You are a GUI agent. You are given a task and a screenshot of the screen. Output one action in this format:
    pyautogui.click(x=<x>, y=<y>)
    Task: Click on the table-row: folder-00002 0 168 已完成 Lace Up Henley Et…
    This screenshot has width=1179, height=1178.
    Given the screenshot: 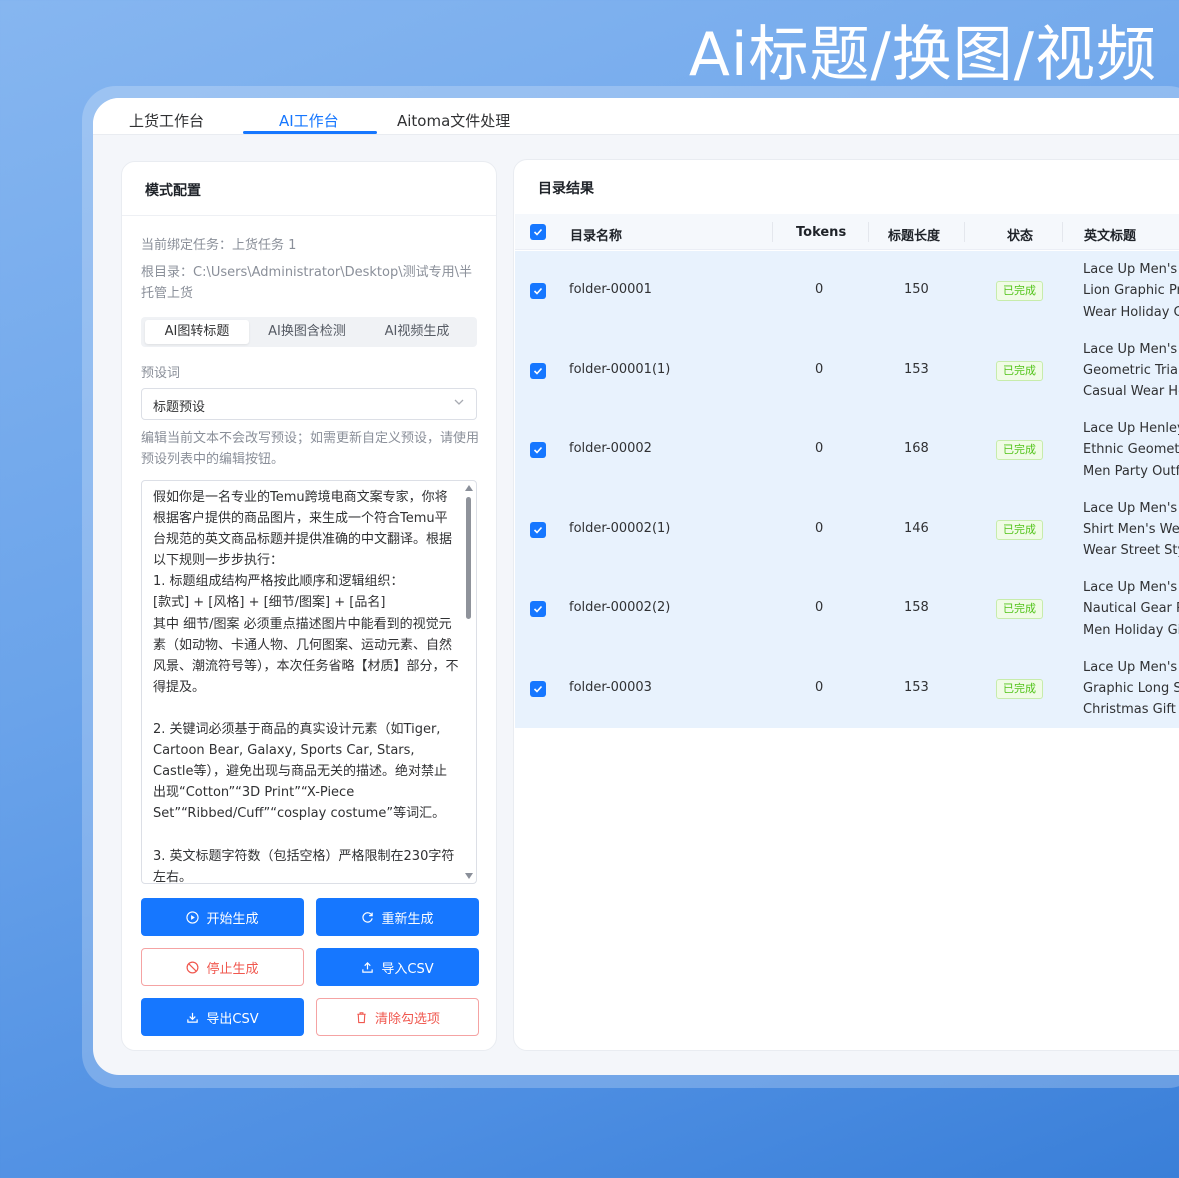 What is the action you would take?
    pyautogui.click(x=847, y=450)
    